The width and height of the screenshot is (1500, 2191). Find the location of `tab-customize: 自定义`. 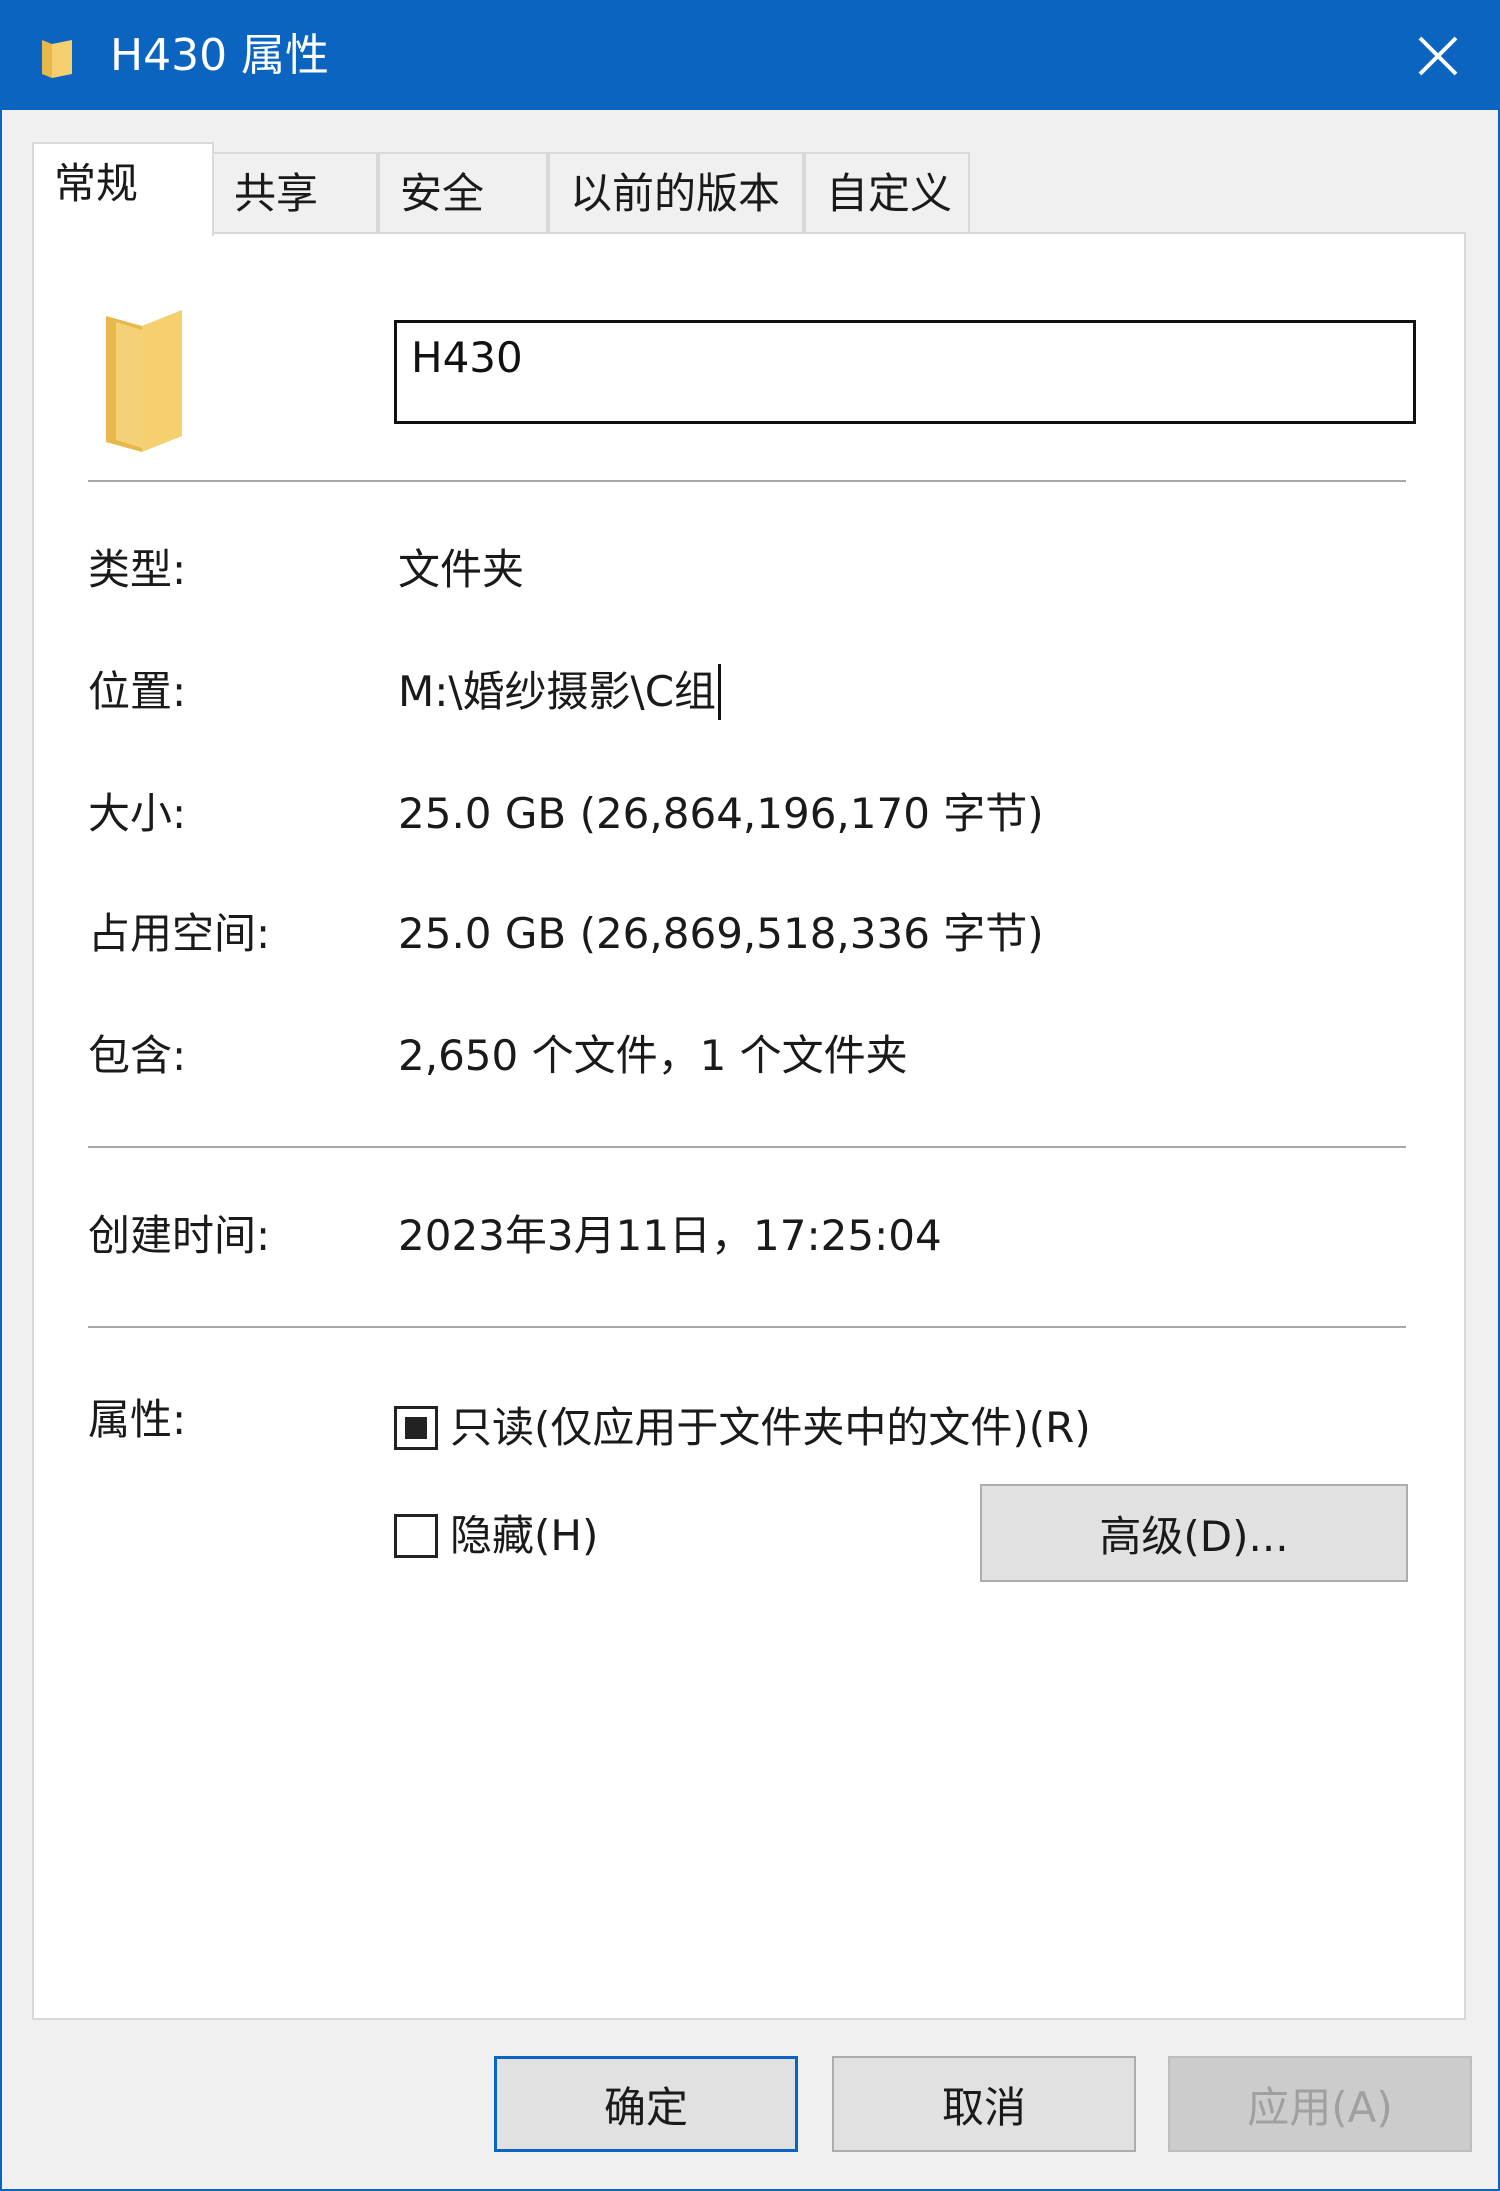

tab-customize: 自定义 is located at coordinates (887, 193).